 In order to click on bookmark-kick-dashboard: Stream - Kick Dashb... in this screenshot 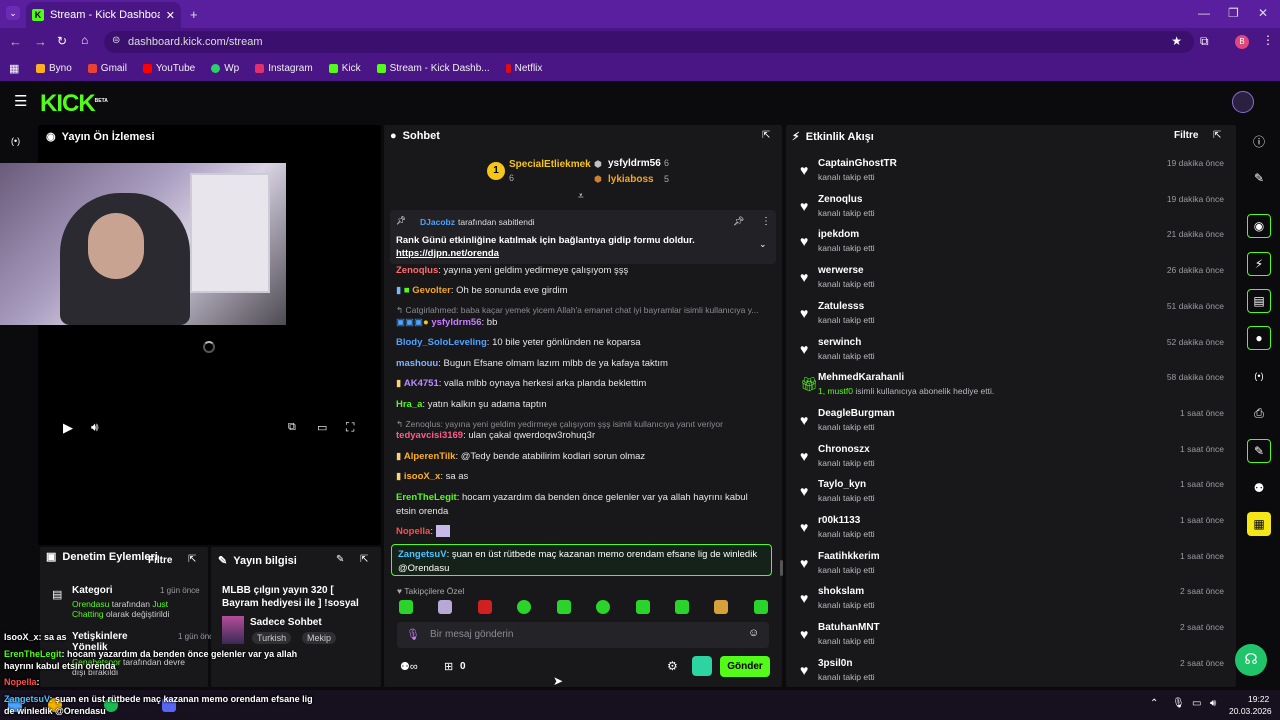, I will do `click(433, 68)`.